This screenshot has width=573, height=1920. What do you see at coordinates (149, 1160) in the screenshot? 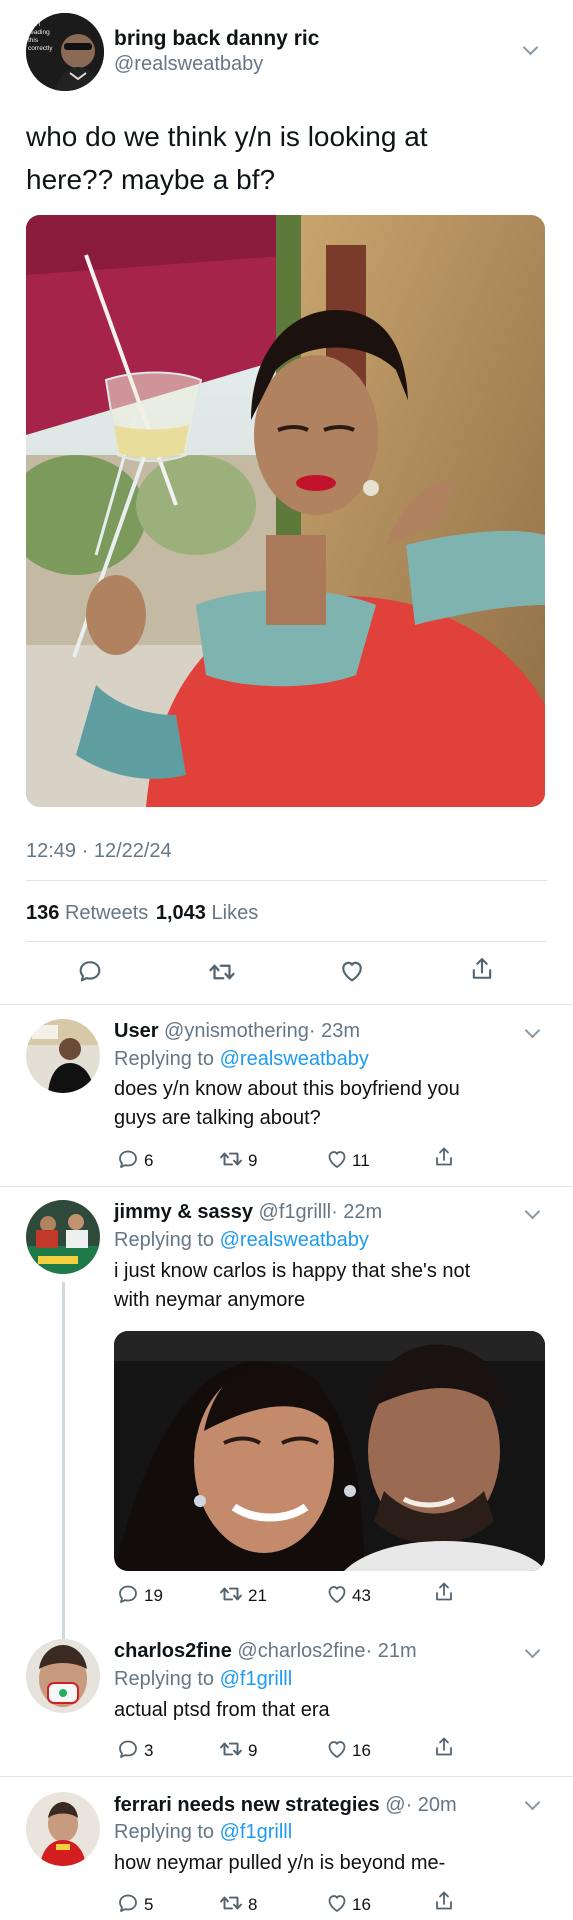
I see `reply-count: 6` at bounding box center [149, 1160].